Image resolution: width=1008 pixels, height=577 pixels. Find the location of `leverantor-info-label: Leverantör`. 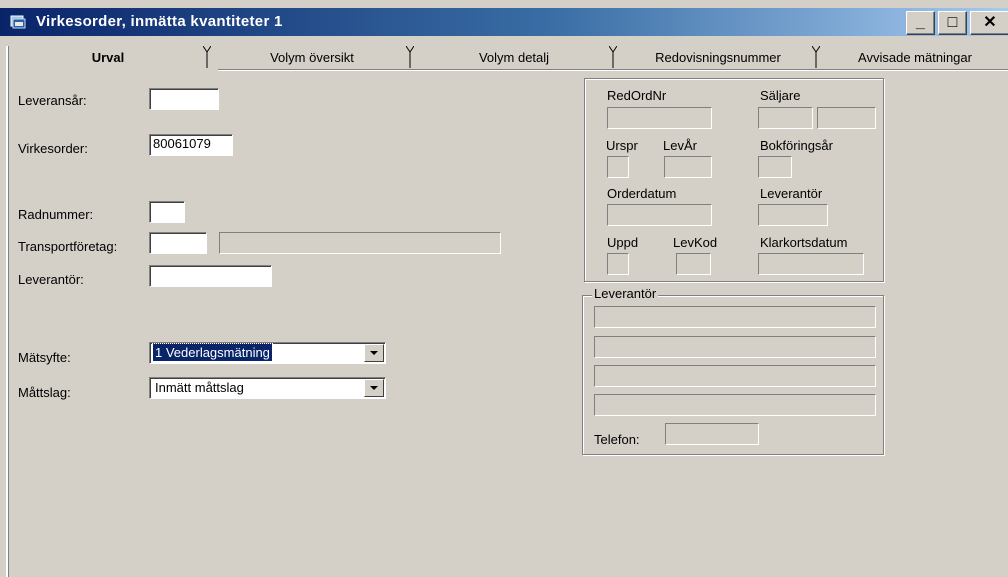

leverantor-info-label: Leverantör is located at coordinates (791, 193).